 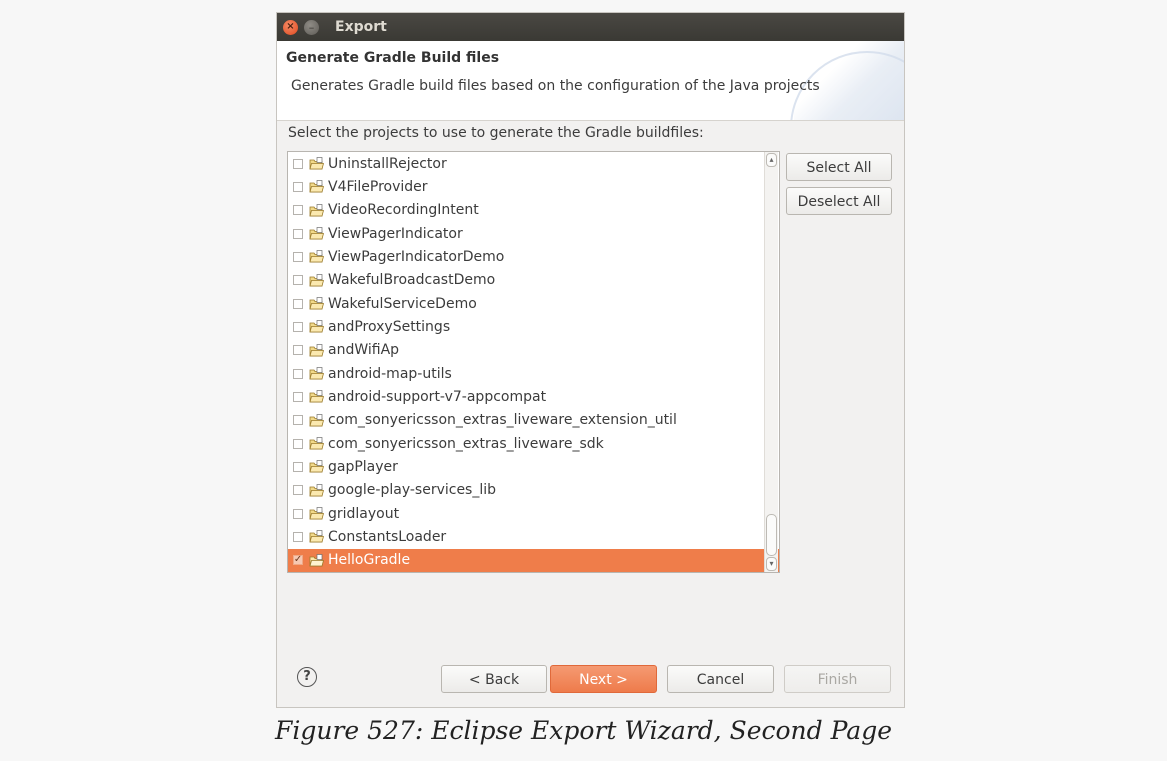 I want to click on list-item: gapPlayer, so click(x=533, y=466).